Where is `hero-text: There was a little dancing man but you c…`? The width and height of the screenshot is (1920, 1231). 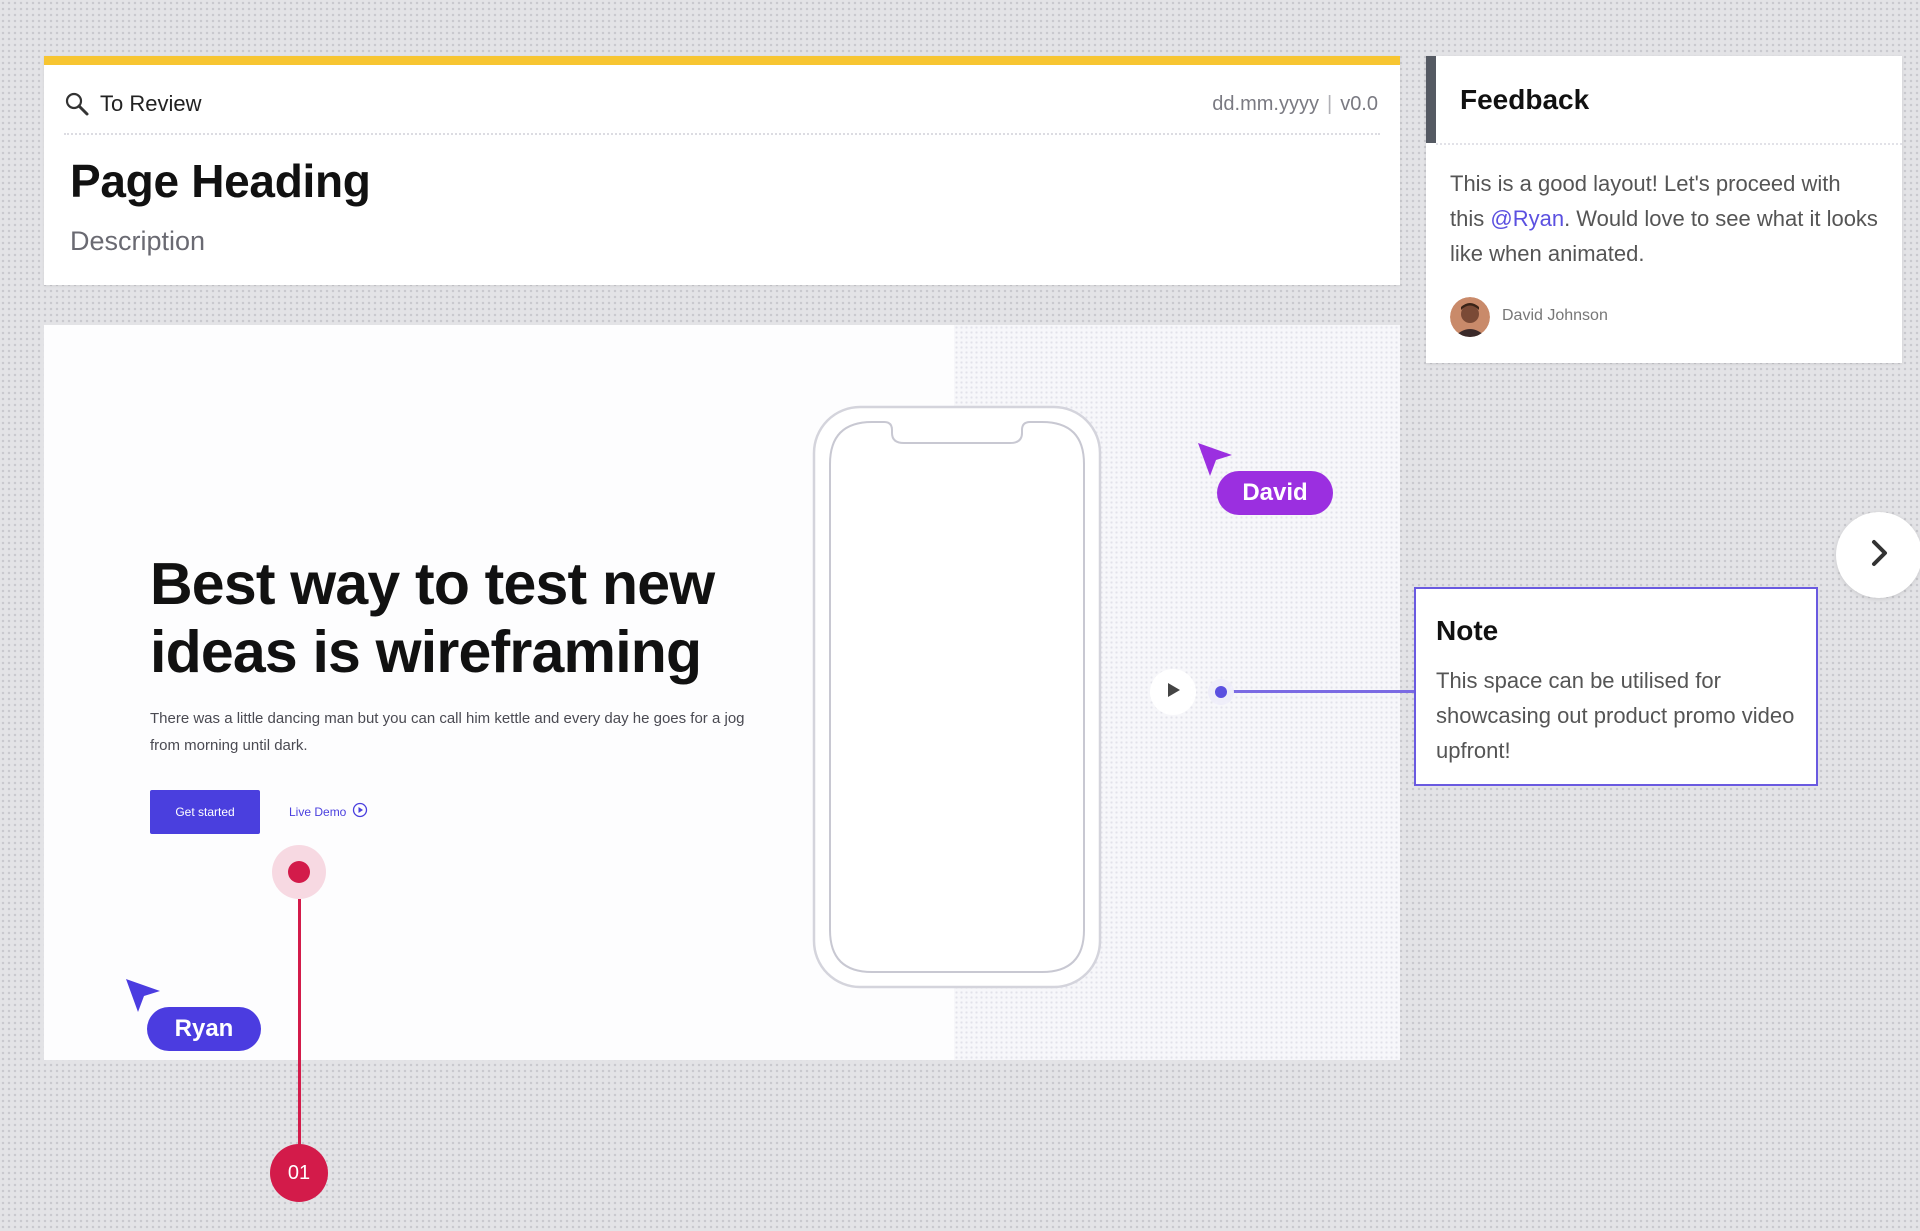
hero-text: There was a little dancing man but you c… is located at coordinates (447, 732).